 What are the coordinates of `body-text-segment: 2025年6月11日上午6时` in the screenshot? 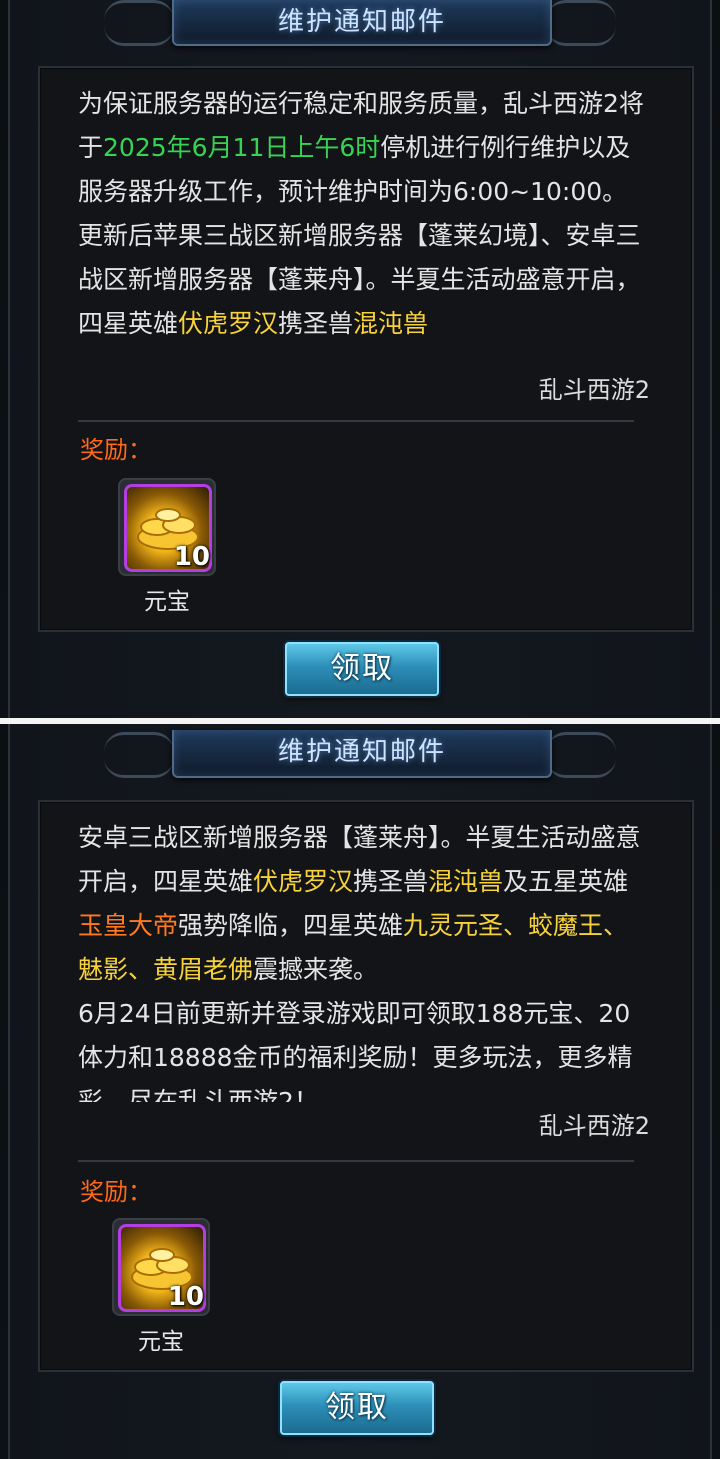 It's located at (242, 147).